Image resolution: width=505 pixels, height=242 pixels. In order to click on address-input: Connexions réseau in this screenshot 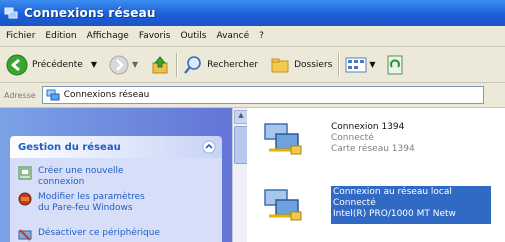, I will do `click(262, 95)`.